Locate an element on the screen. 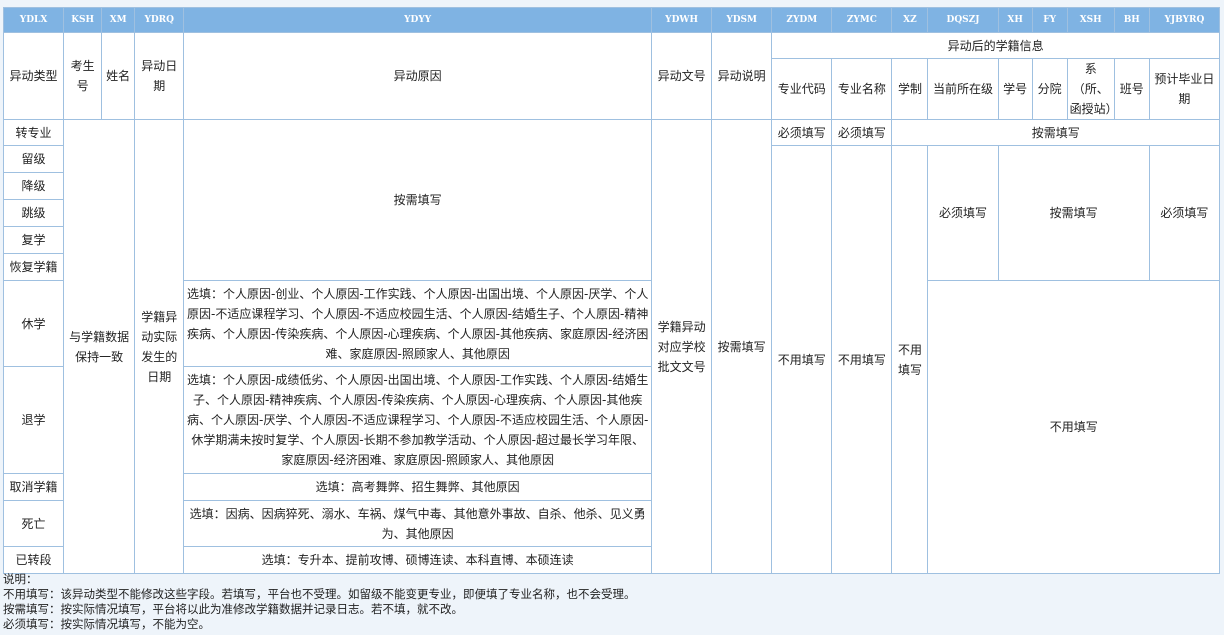  header-ydlx: 异动类型 is located at coordinates (33, 76).